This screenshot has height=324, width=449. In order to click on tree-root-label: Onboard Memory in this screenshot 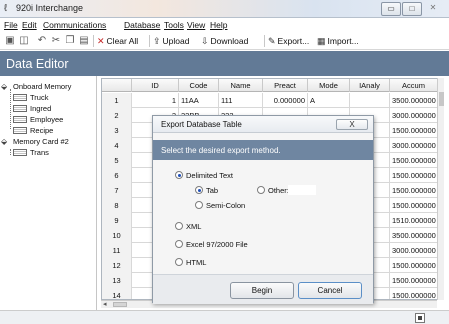, I will do `click(42, 86)`.